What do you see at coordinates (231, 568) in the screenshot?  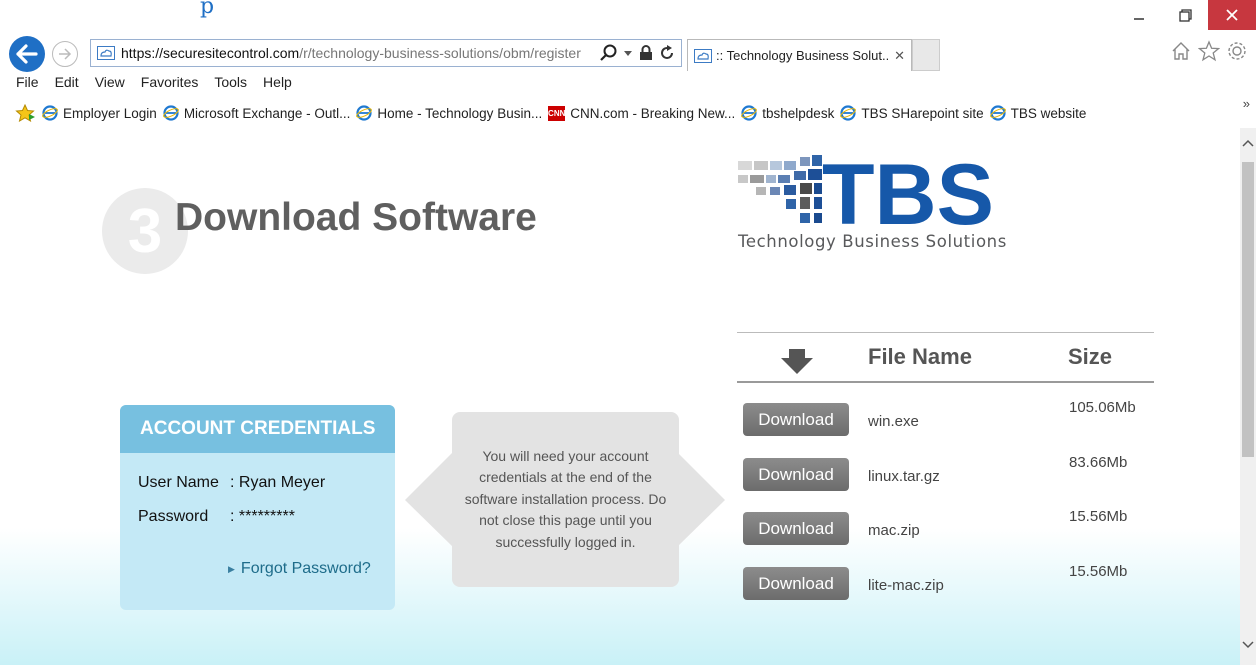 I see `triangle-right-icon: ▶` at bounding box center [231, 568].